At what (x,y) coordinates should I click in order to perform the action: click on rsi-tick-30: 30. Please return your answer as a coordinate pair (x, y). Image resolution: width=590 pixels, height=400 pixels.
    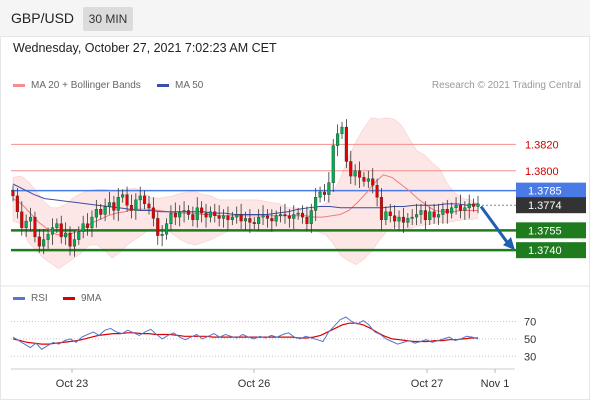
    Looking at the image, I should click on (530, 357).